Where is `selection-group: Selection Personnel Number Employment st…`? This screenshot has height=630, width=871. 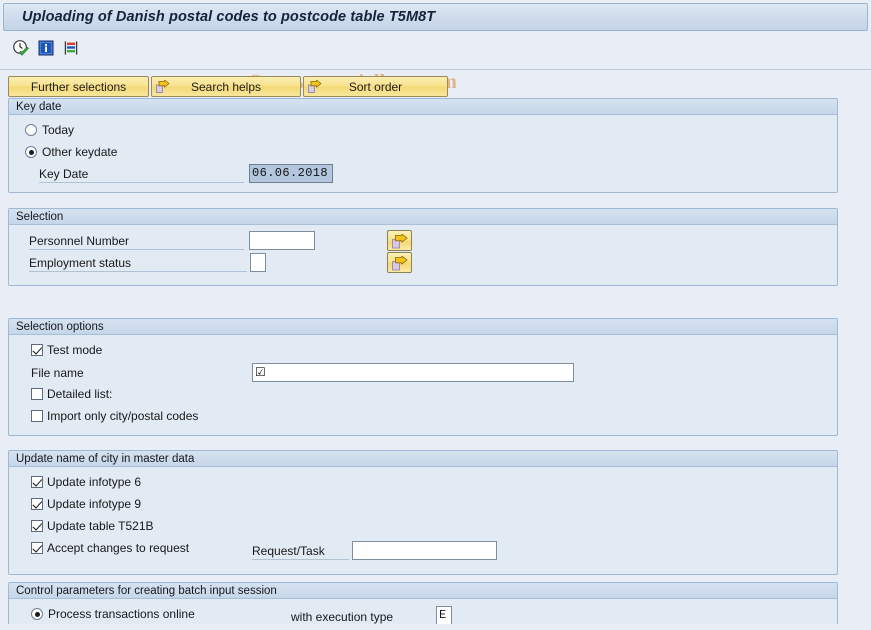
selection-group: Selection Personnel Number Employment st… is located at coordinates (423, 247).